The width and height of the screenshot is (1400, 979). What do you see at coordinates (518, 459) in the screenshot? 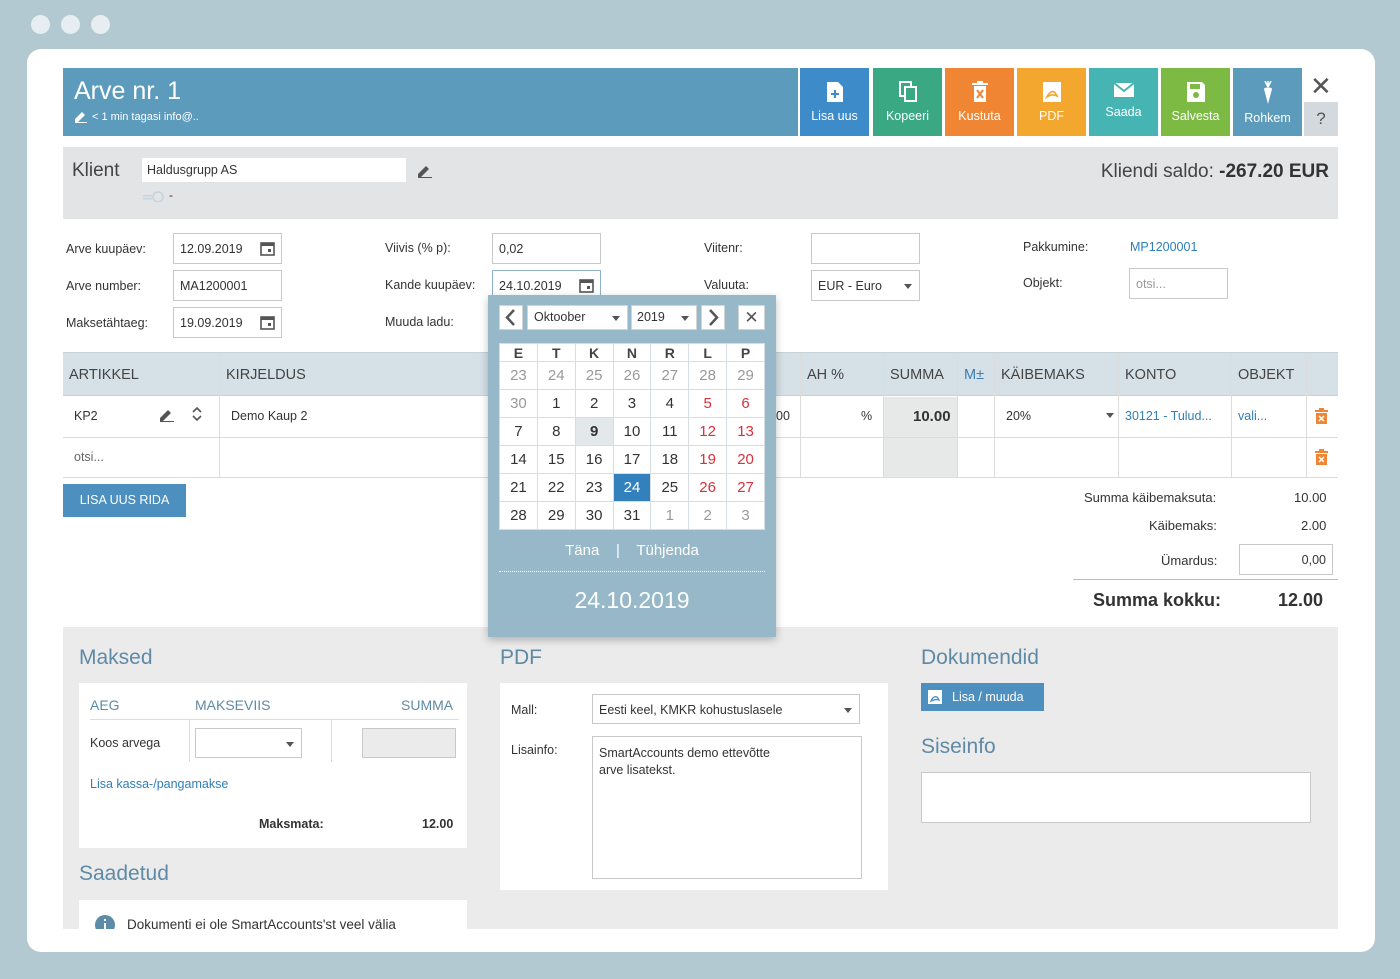
I see `day-cell: 14` at bounding box center [518, 459].